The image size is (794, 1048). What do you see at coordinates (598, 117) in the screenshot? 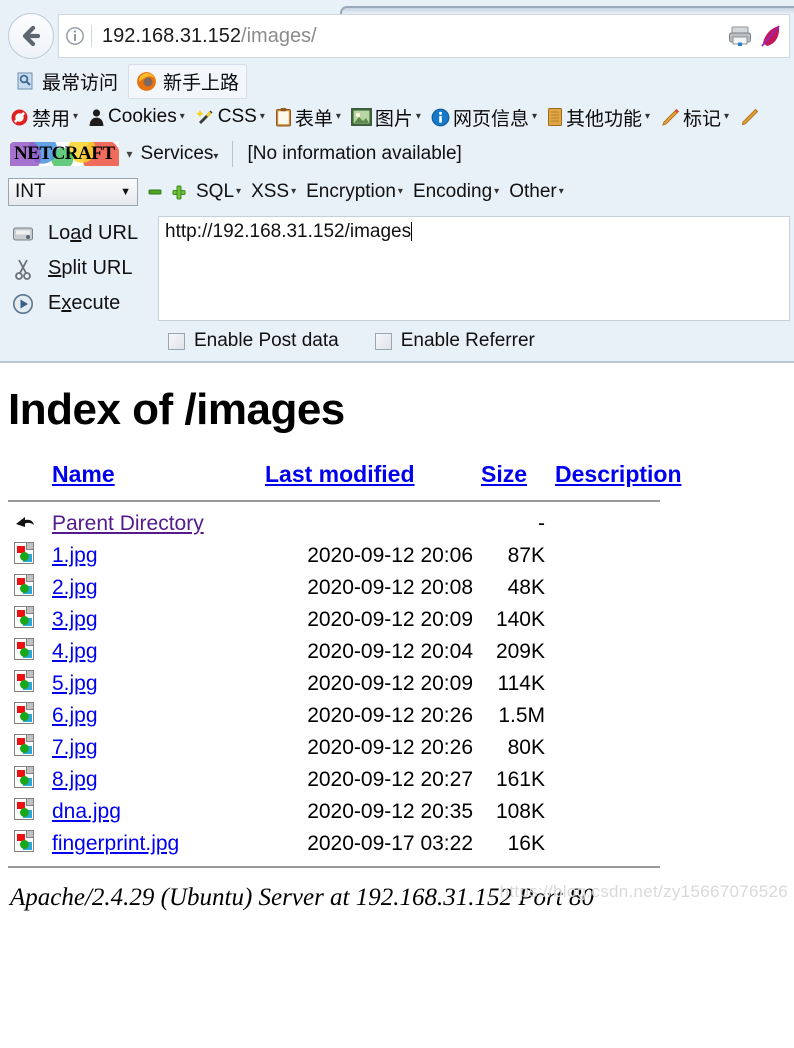
I see `ext-misc: 其他功能 ▾` at bounding box center [598, 117].